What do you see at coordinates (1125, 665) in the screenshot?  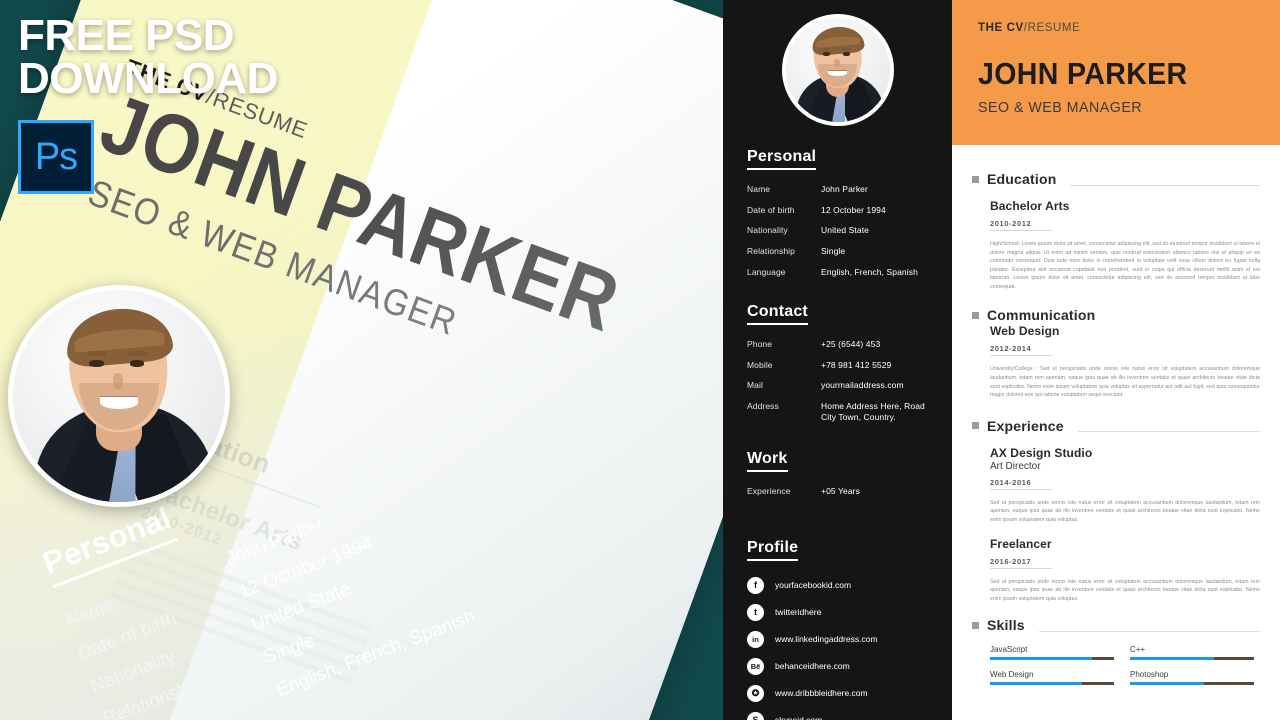 I see `skills-list: JavaScript C++ Web Design Photoshop` at bounding box center [1125, 665].